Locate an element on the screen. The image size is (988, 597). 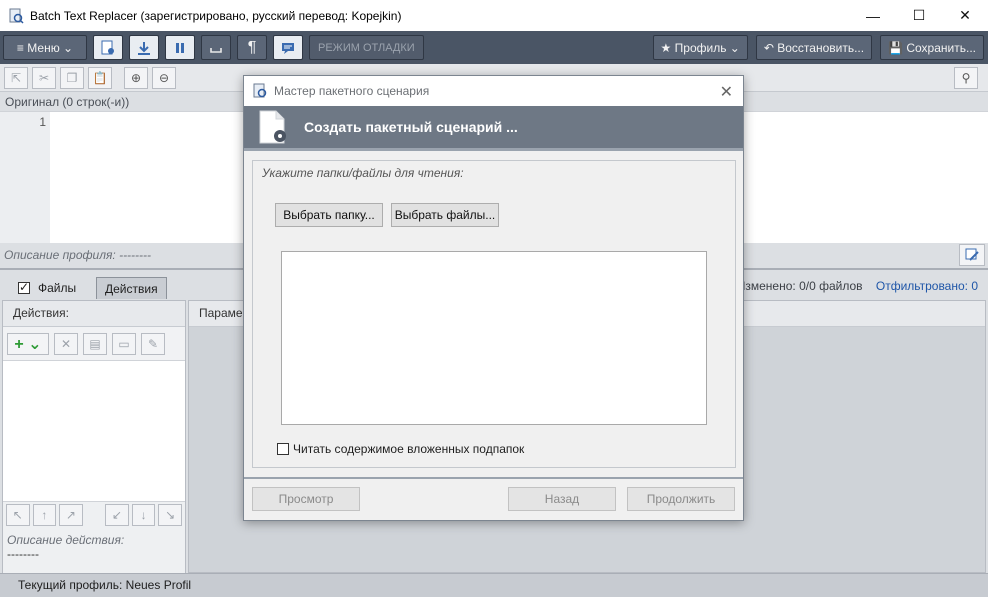
subfolders-label: Читать содержимое вложенных подпапок is located at coordinates (409, 449).